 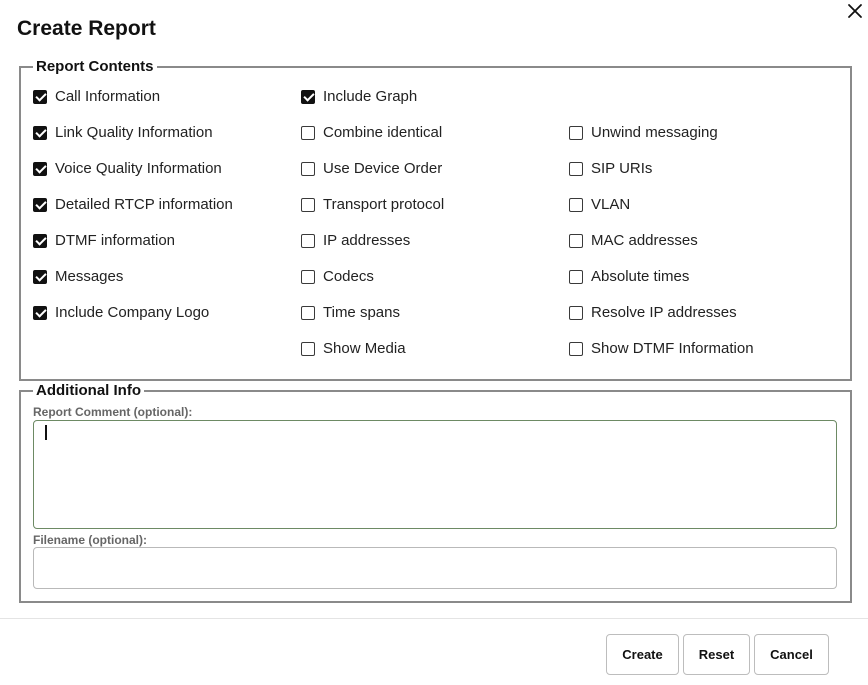 I want to click on dialog-title: Create Report, so click(x=86, y=28).